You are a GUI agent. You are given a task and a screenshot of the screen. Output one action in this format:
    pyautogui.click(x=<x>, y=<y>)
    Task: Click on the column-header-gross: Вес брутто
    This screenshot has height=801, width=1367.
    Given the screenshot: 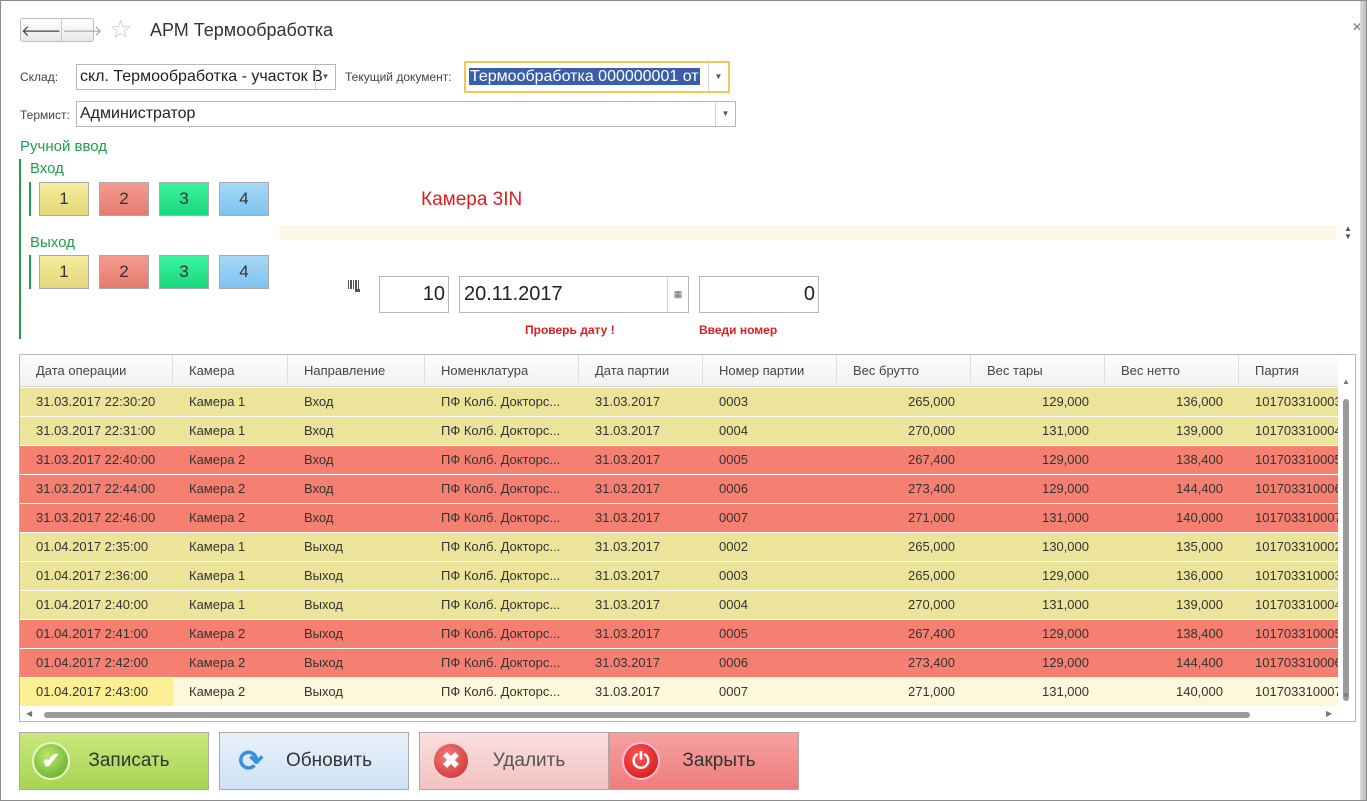 What is the action you would take?
    pyautogui.click(x=904, y=371)
    